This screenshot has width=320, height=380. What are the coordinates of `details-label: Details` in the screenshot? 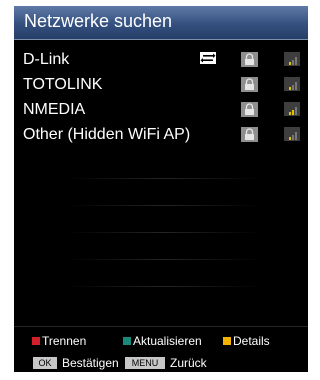 It's located at (251, 341).